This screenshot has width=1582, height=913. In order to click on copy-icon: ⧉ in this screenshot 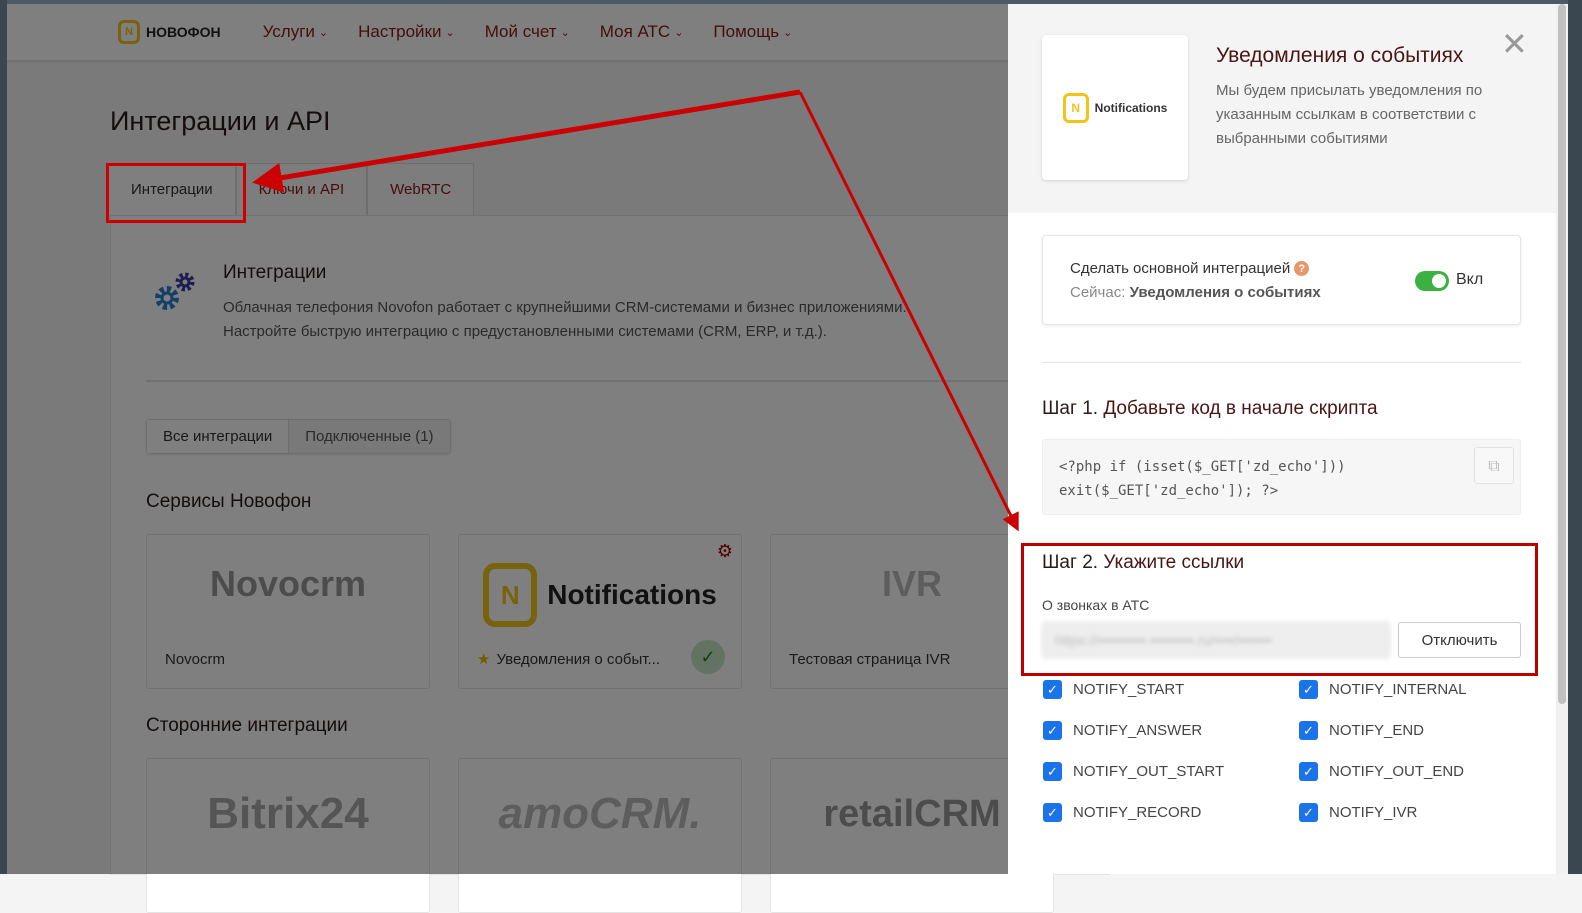, I will do `click(1494, 465)`.